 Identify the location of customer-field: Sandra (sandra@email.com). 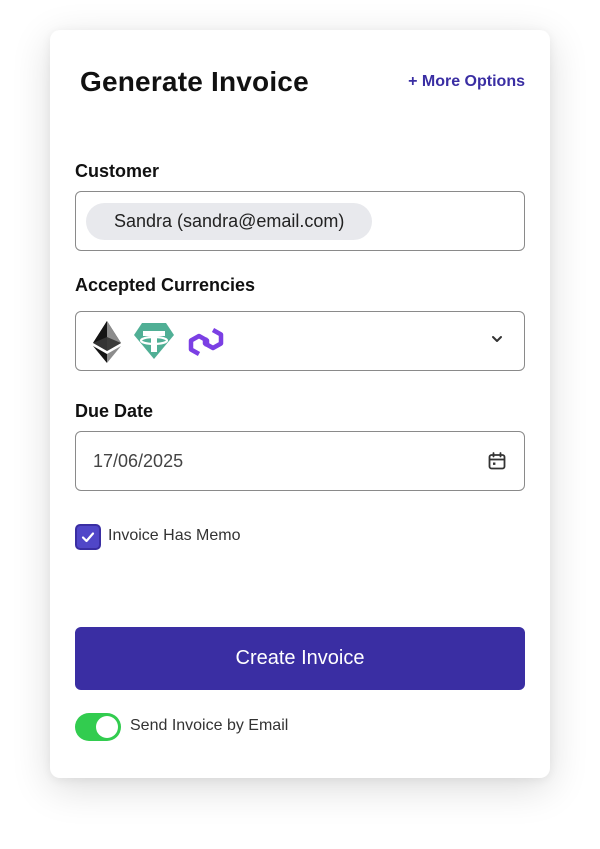
(300, 221).